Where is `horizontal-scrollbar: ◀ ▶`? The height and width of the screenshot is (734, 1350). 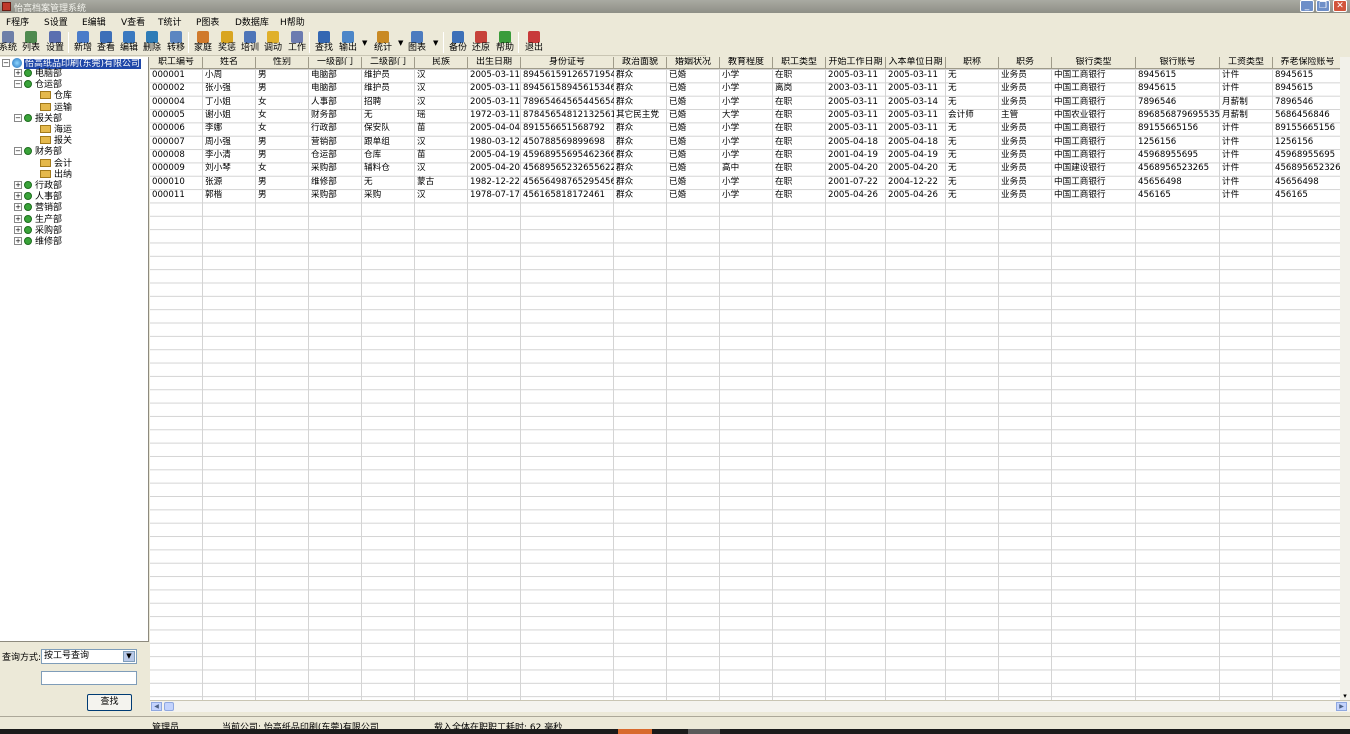
horizontal-scrollbar: ◀ ▶ is located at coordinates (750, 706).